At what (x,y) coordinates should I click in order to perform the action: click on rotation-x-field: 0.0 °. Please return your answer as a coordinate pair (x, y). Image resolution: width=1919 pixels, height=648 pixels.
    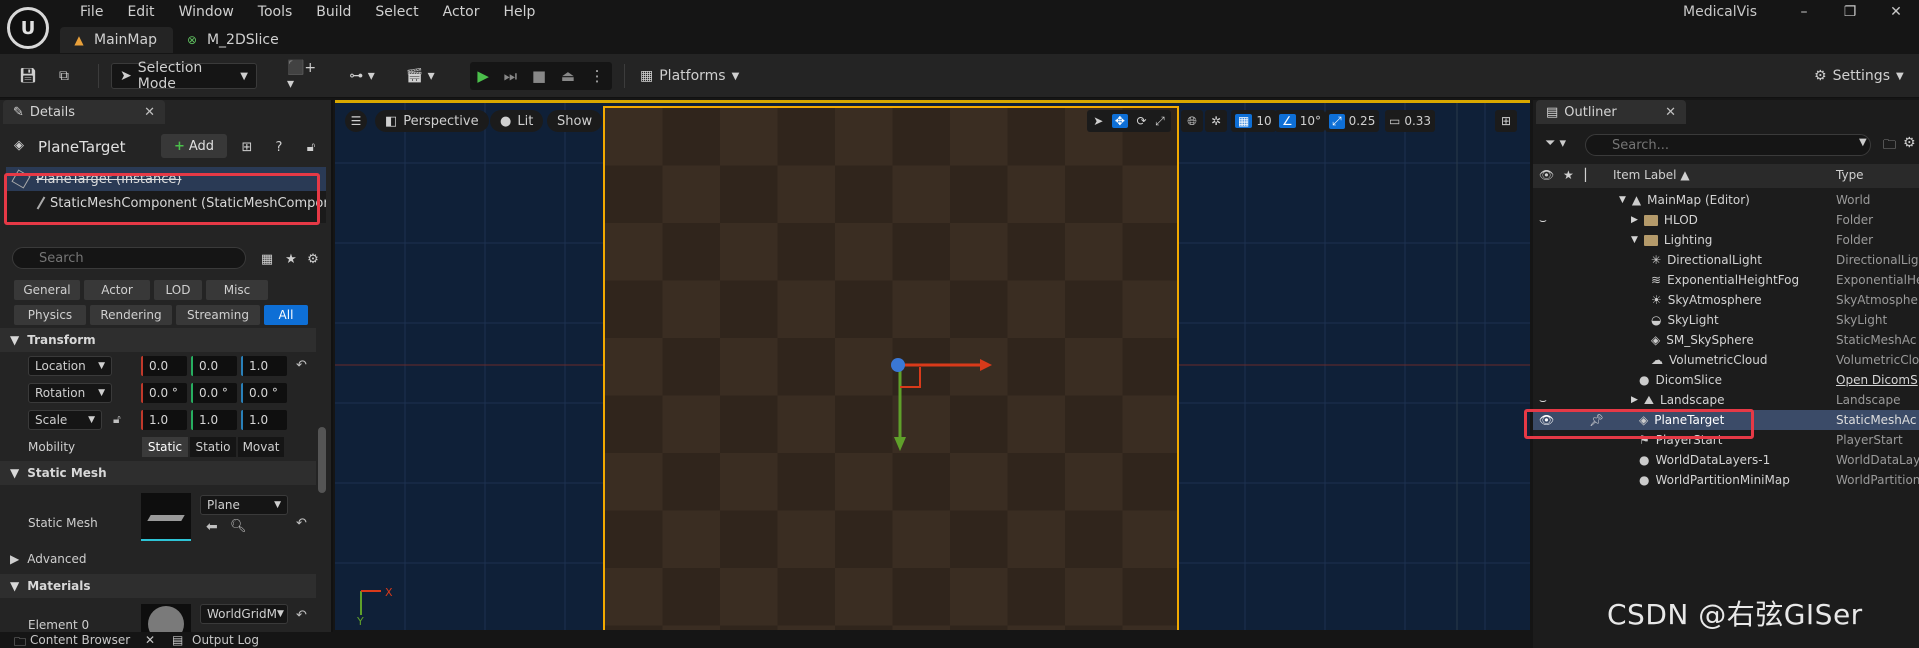
    Looking at the image, I should click on (164, 393).